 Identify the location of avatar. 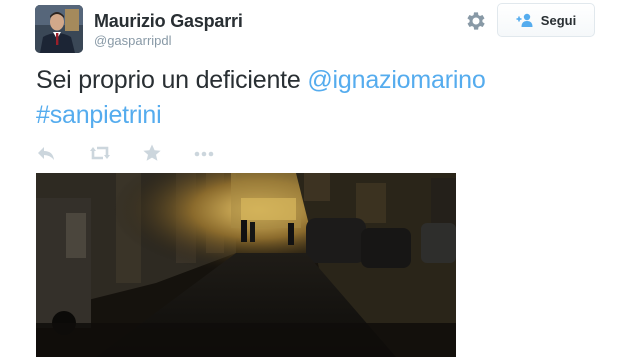
(59, 29).